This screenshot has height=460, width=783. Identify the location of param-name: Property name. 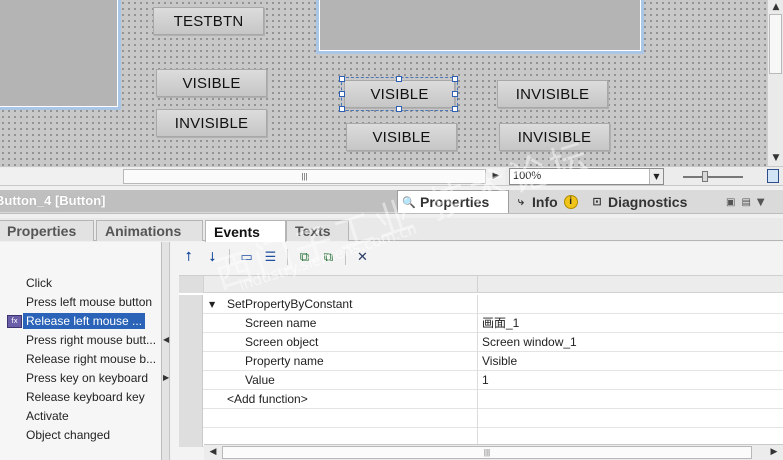
(284, 361).